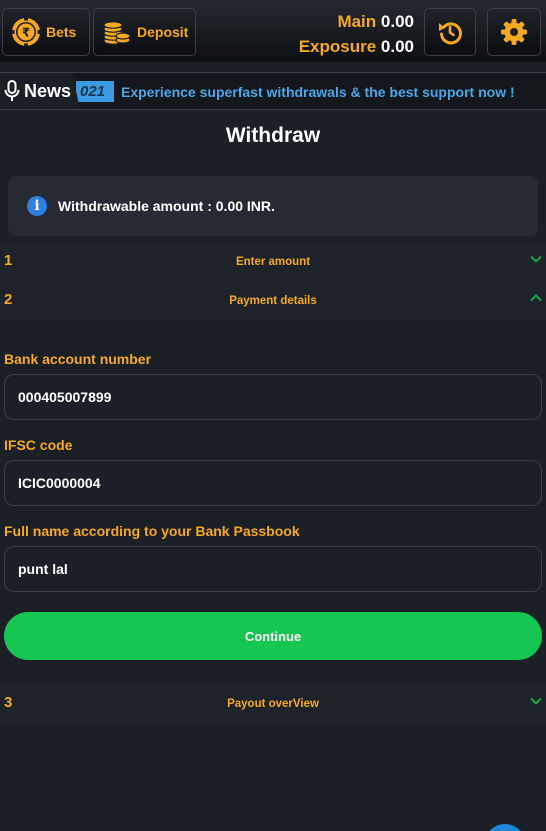  What do you see at coordinates (273, 31) in the screenshot?
I see `top-bar: ₹ Bets Deposit Main 0.00 Exposure 0.00` at bounding box center [273, 31].